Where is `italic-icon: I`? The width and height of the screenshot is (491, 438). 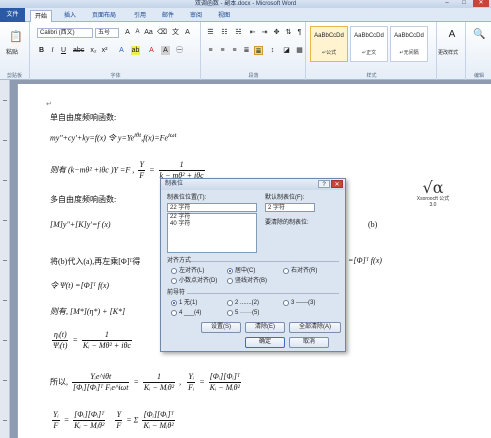 italic-icon: I is located at coordinates (52, 50).